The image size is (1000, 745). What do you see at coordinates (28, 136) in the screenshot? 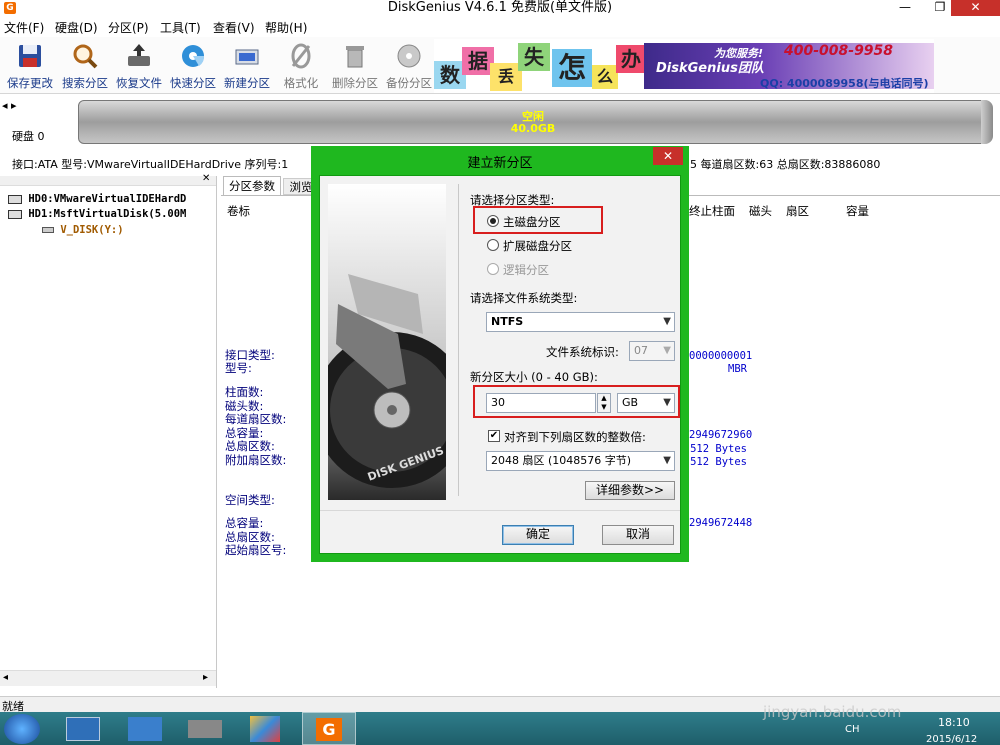
I see `disk-label: 硬盘 0` at bounding box center [28, 136].